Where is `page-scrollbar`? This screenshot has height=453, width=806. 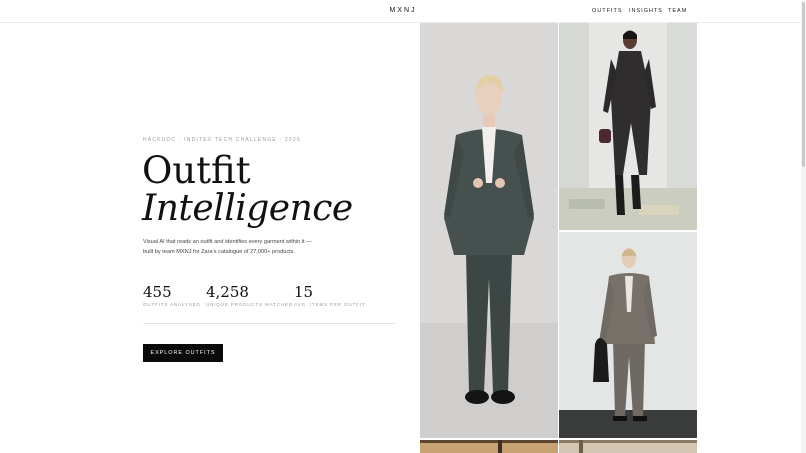
page-scrollbar is located at coordinates (803, 226).